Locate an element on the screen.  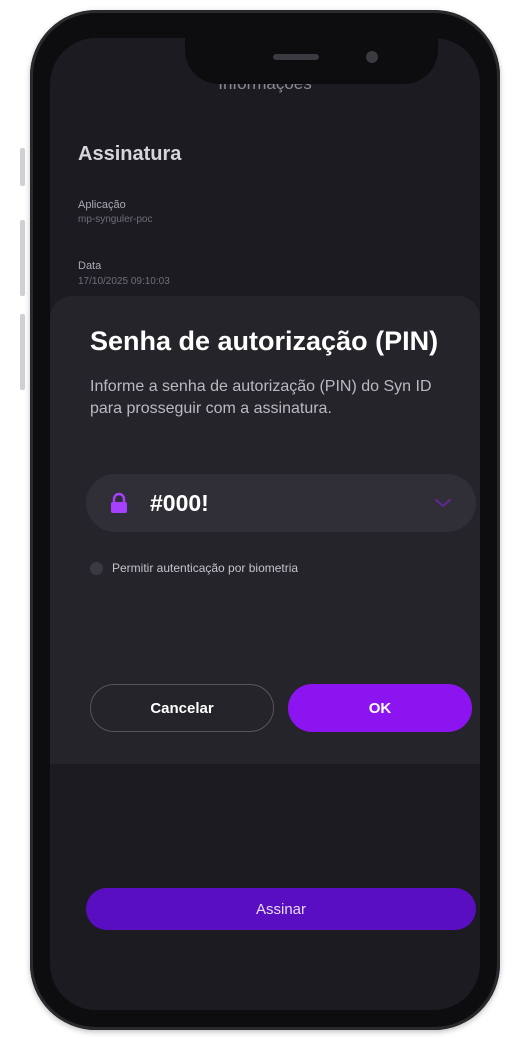
sign-button: Assinar is located at coordinates (281, 909).